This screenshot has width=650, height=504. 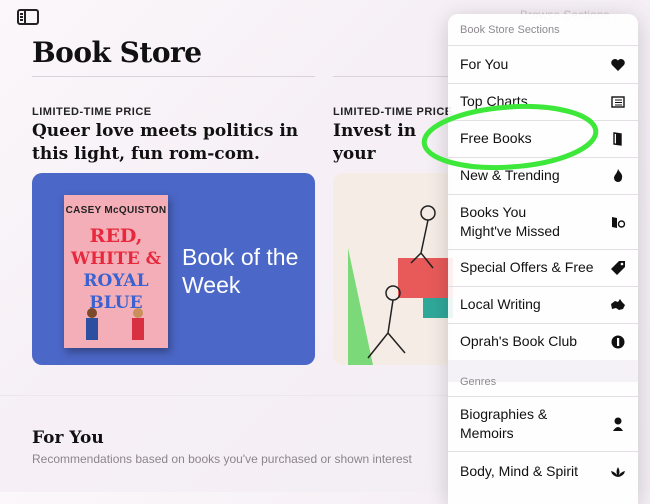 I want to click on heart-icon, so click(x=618, y=65).